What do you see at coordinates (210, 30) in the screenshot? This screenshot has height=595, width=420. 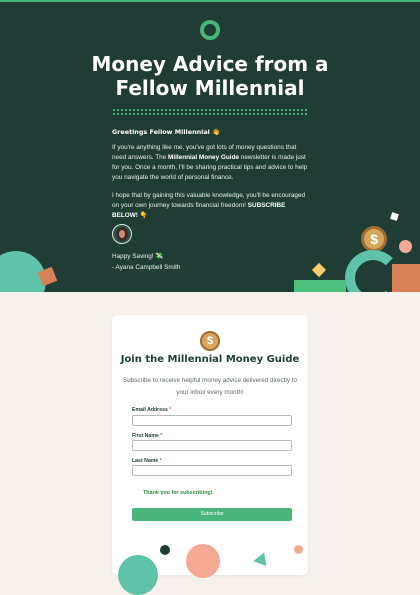 I see `ring-logo-icon` at bounding box center [210, 30].